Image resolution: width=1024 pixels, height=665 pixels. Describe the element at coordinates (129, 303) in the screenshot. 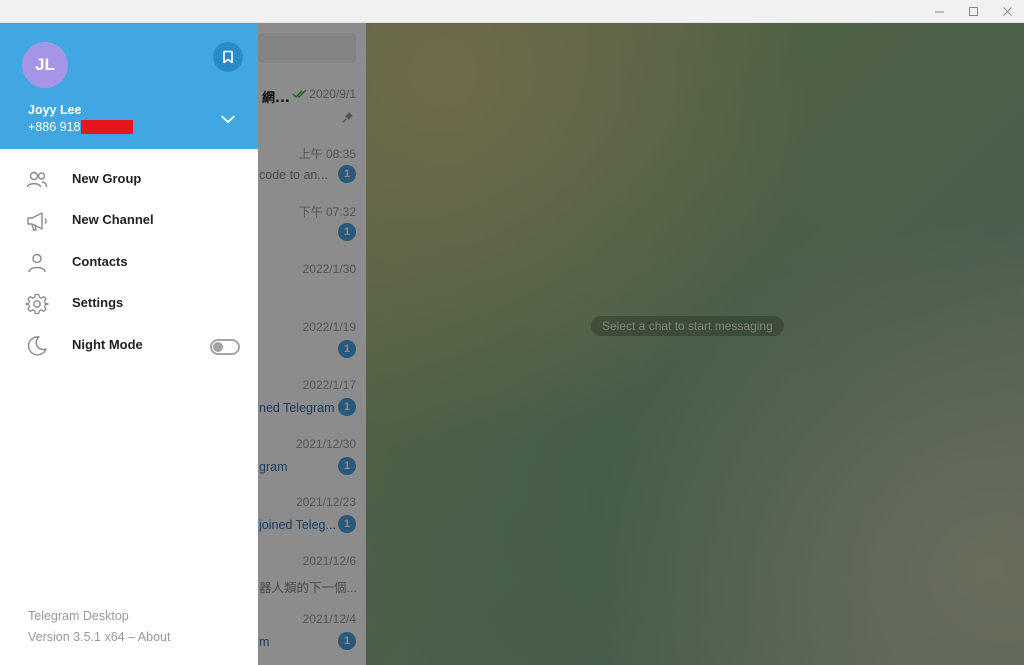

I see `menu-item-settings: Settings` at that location.